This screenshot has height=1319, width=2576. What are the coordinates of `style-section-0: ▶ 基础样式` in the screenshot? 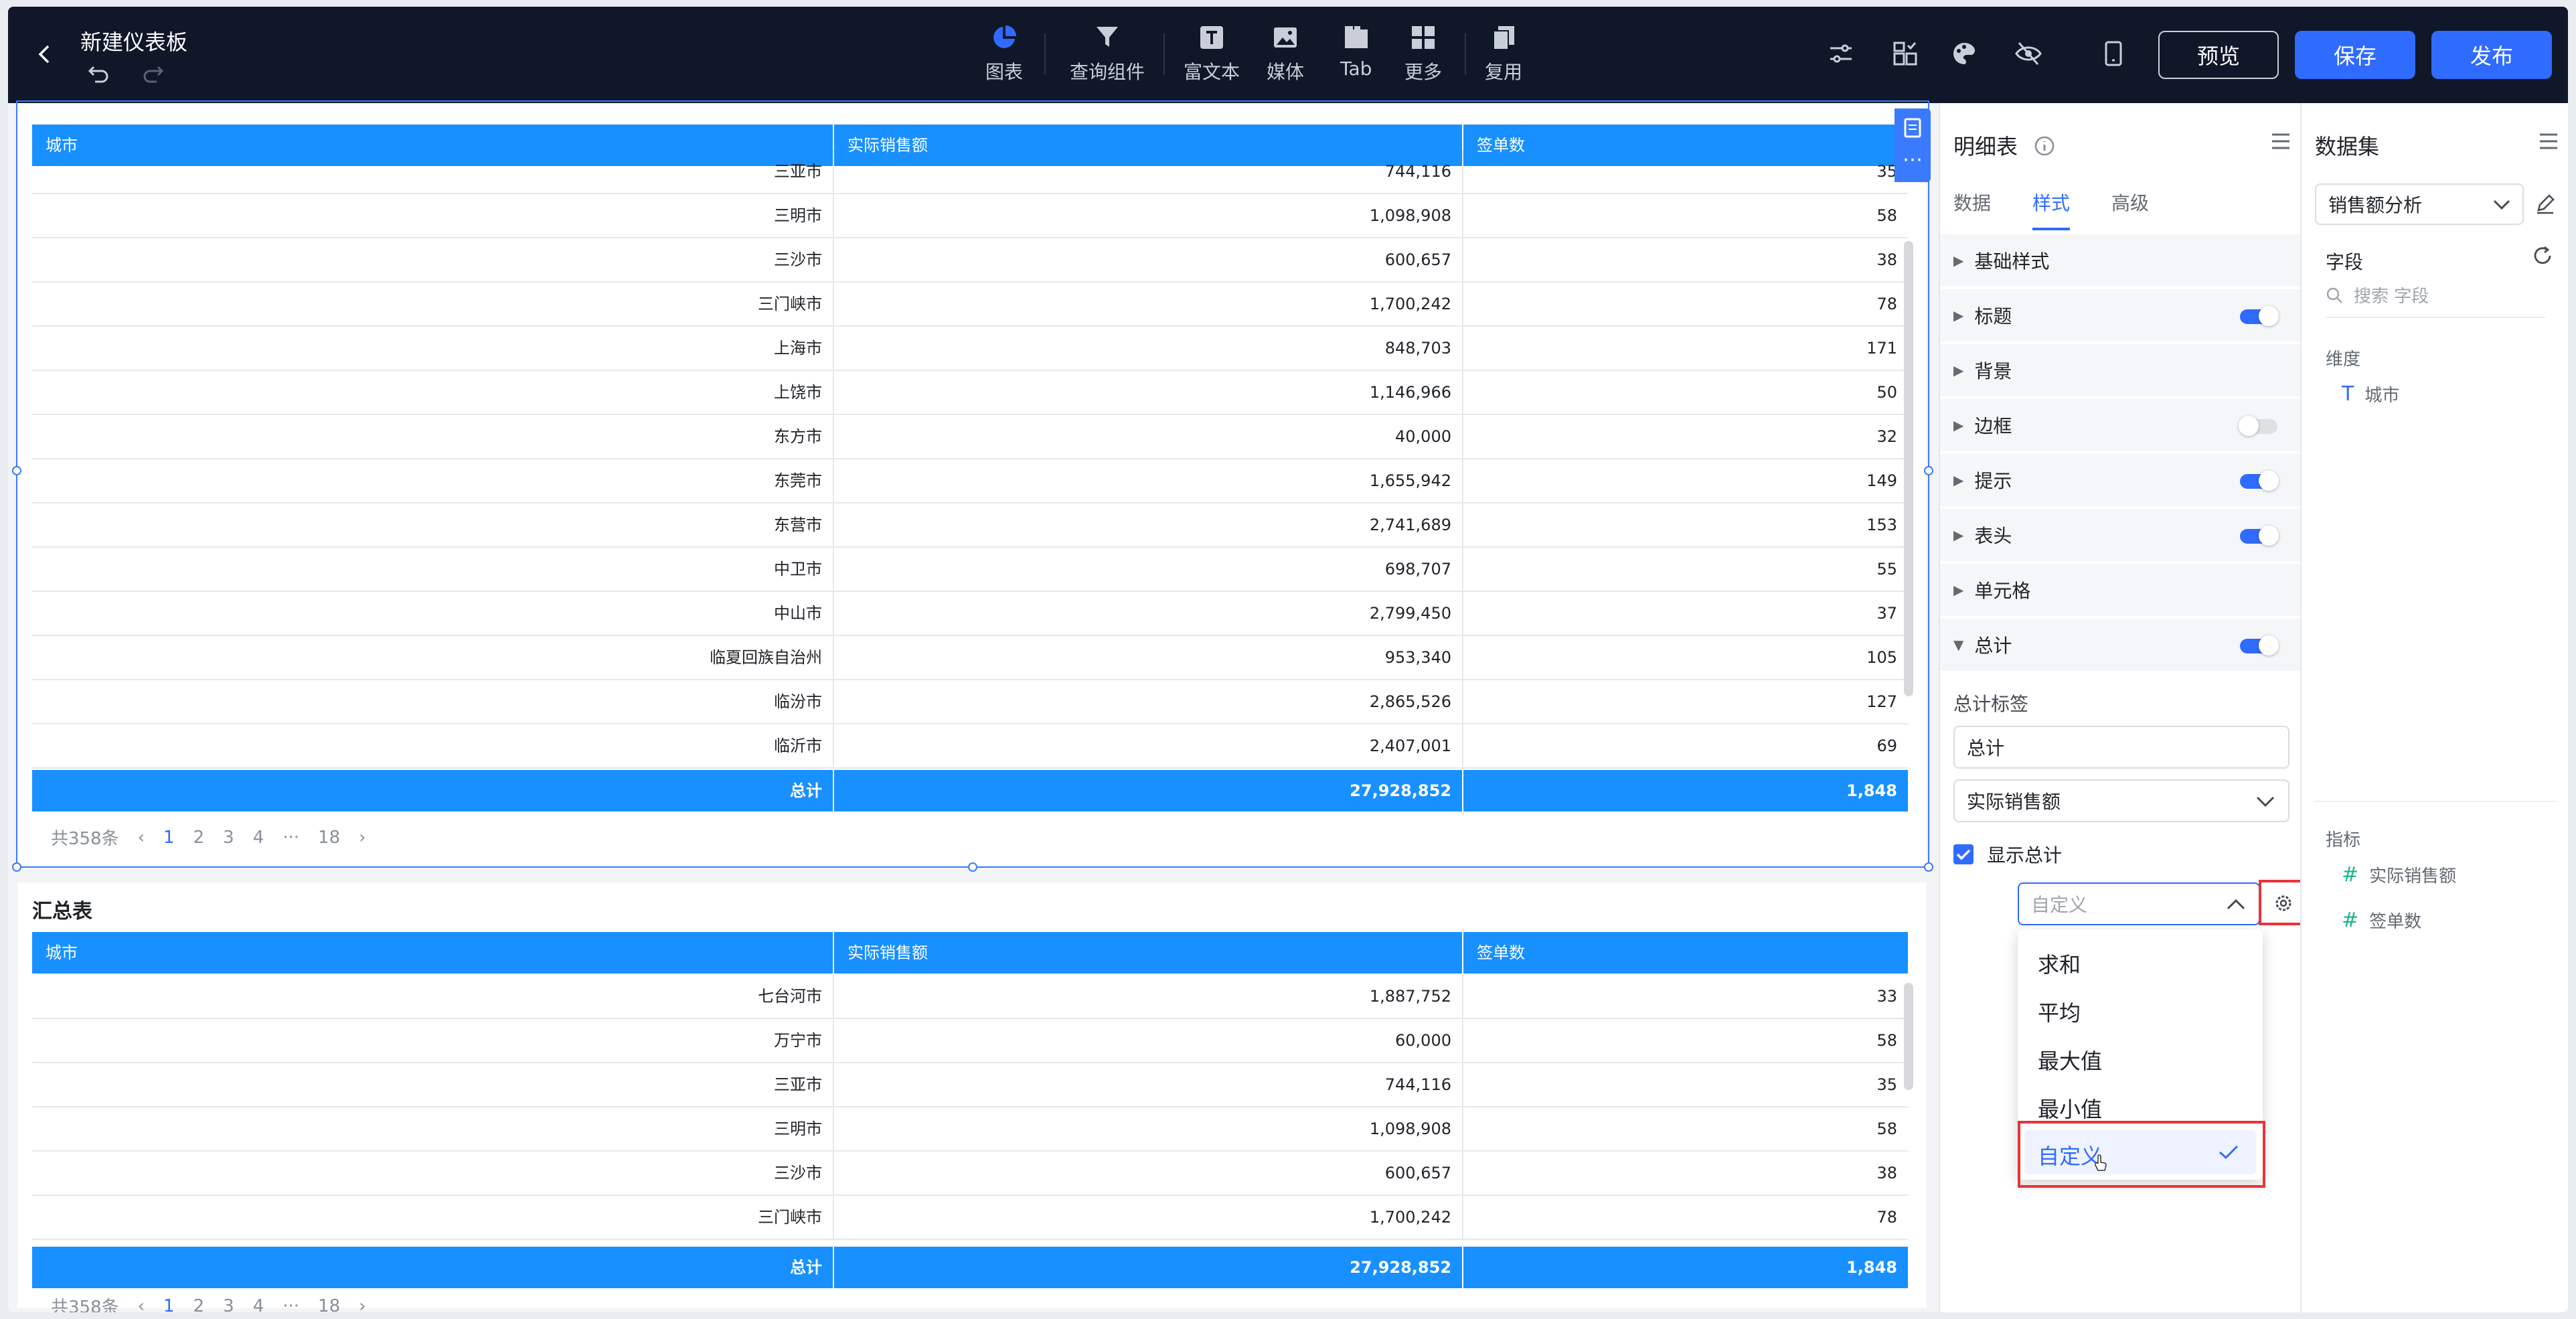 It's located at (2121, 261).